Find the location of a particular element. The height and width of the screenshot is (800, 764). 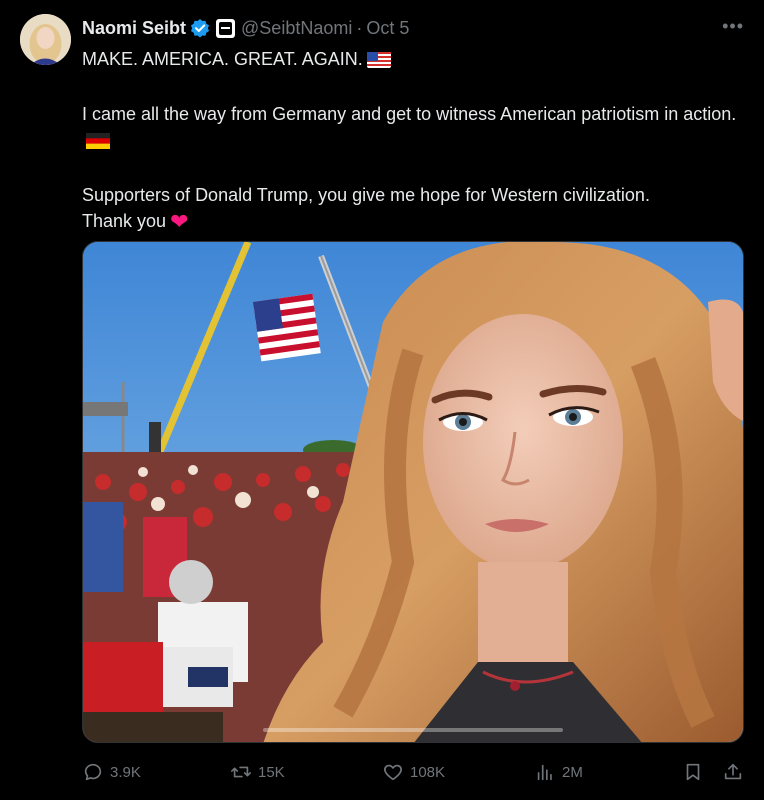

bookmark-button is located at coordinates (693, 772).